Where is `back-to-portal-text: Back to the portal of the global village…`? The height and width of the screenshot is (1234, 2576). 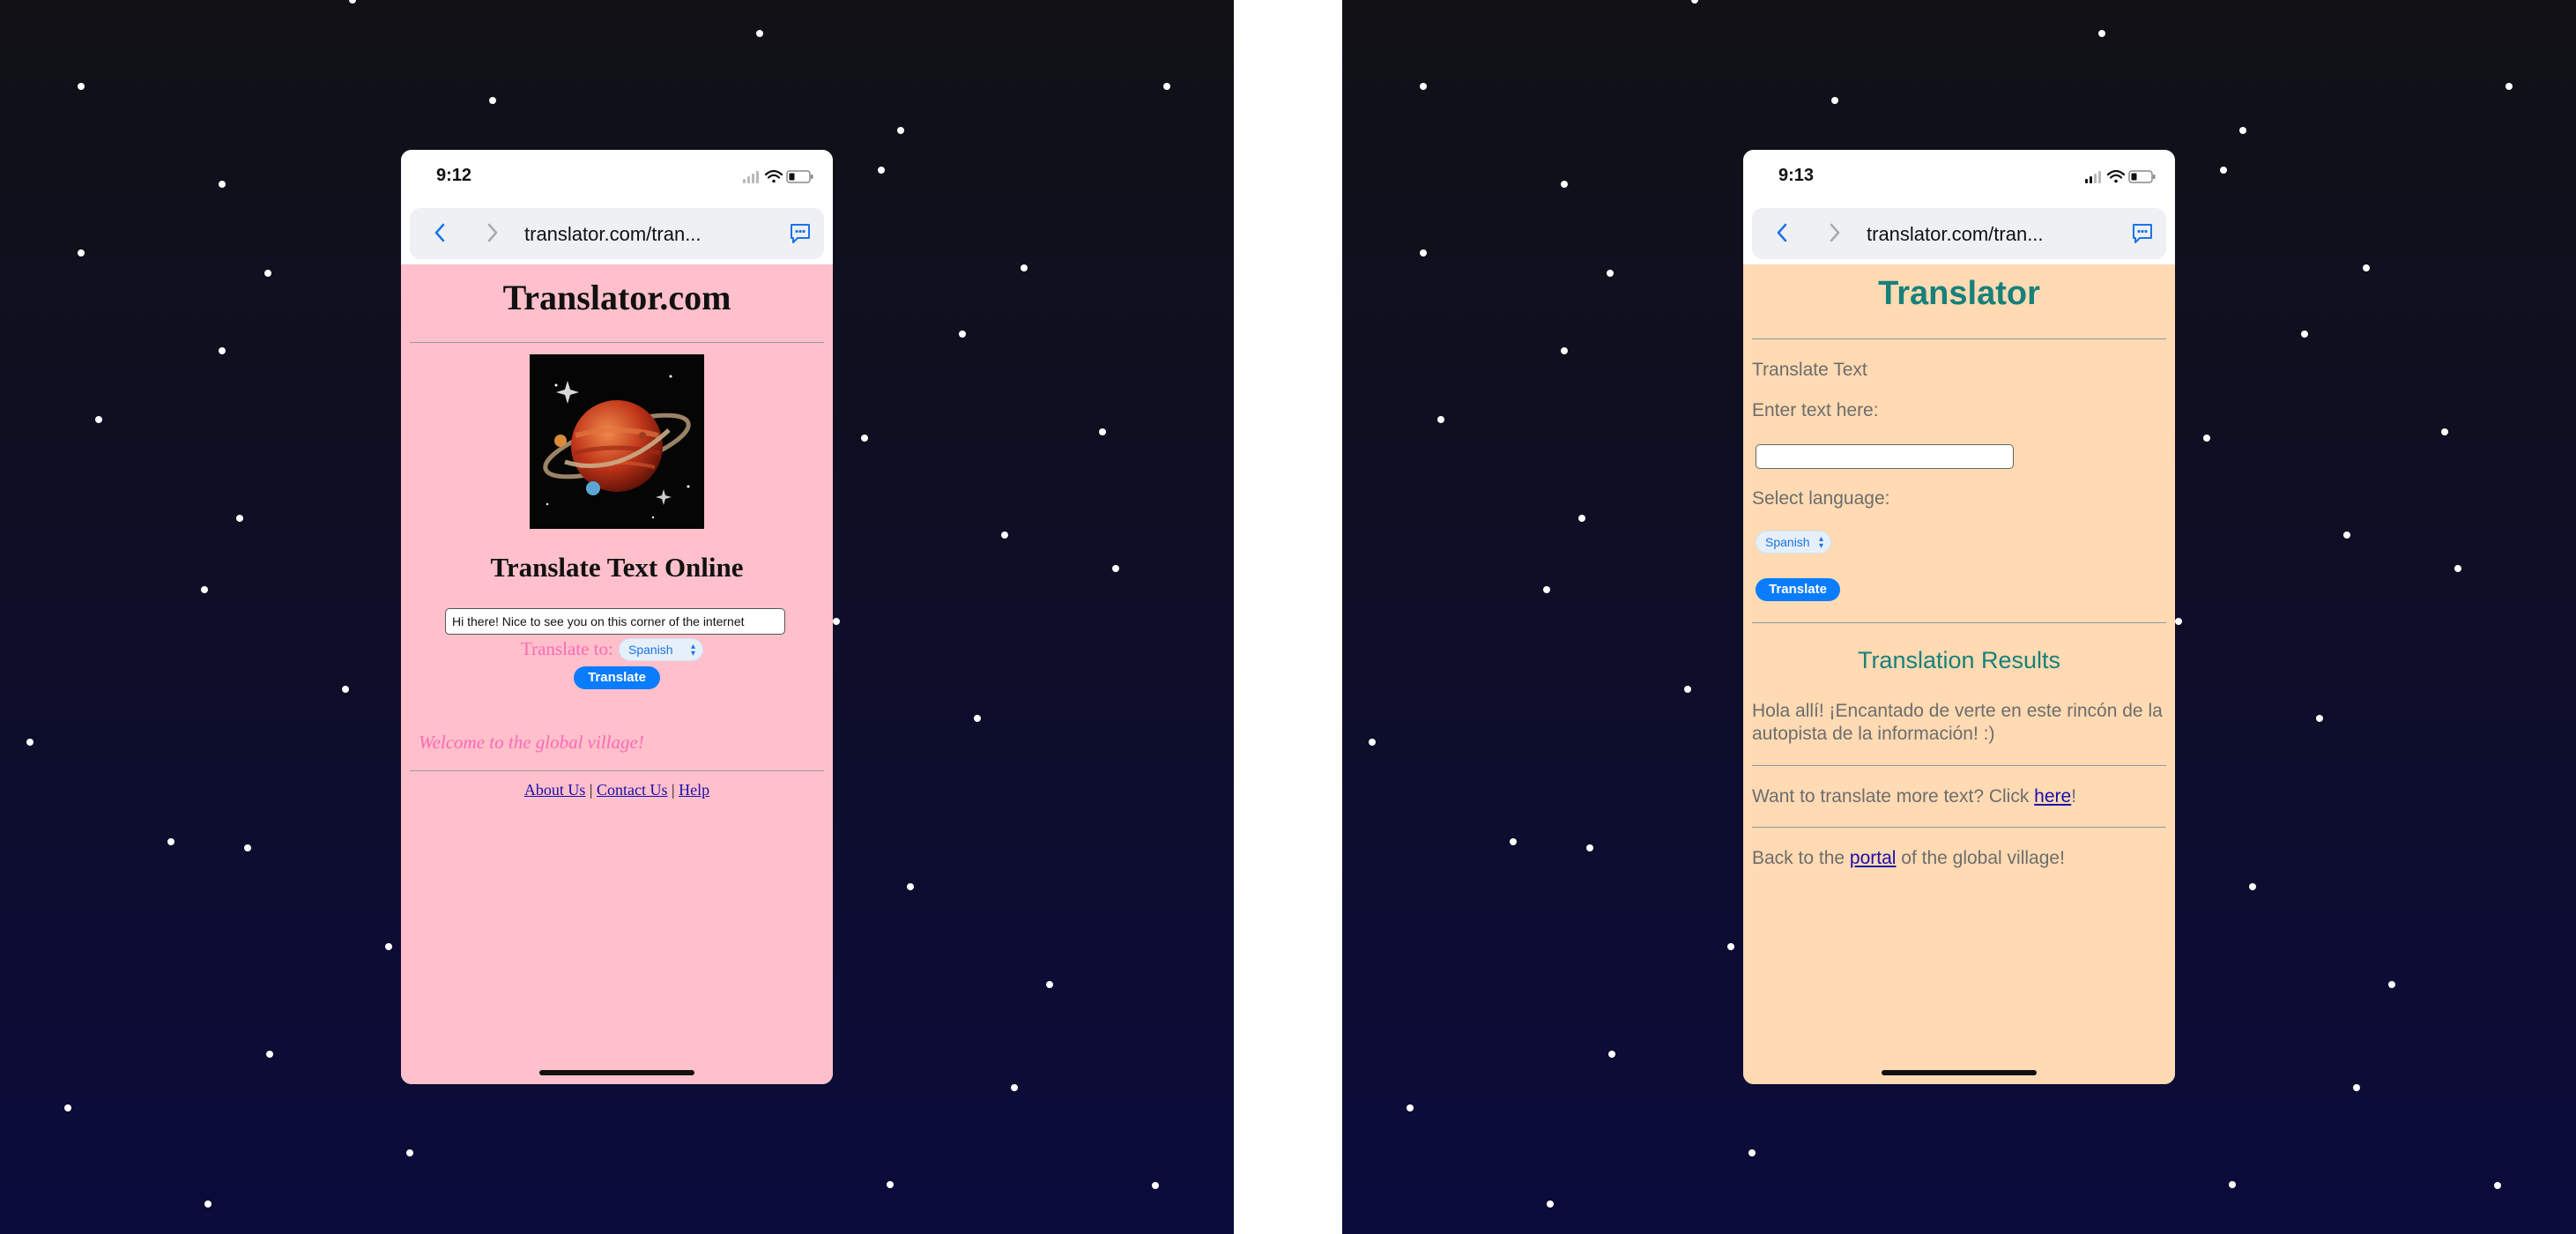
back-to-portal-text: Back to the portal of the global village… is located at coordinates (1908, 858).